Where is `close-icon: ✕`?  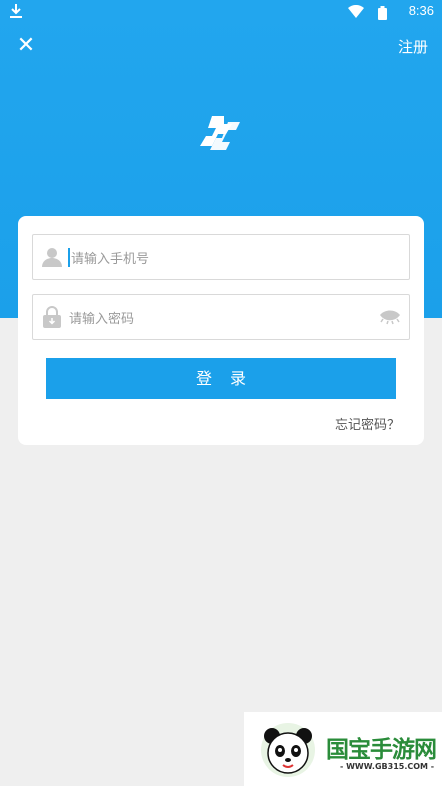 close-icon: ✕ is located at coordinates (26, 46).